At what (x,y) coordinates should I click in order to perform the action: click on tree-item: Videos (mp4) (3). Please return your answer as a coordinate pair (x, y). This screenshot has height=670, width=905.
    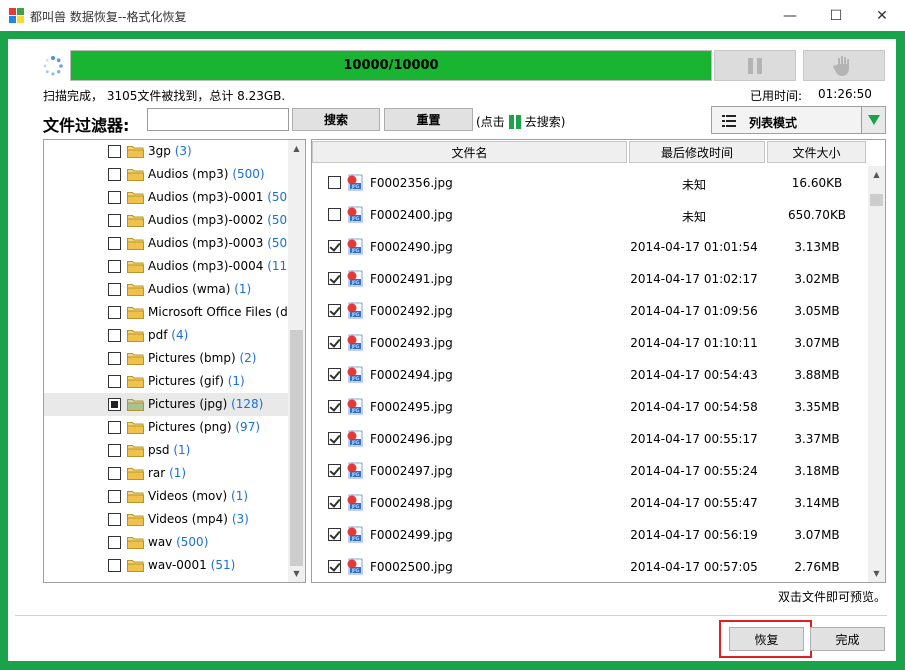
    Looking at the image, I should click on (166, 519).